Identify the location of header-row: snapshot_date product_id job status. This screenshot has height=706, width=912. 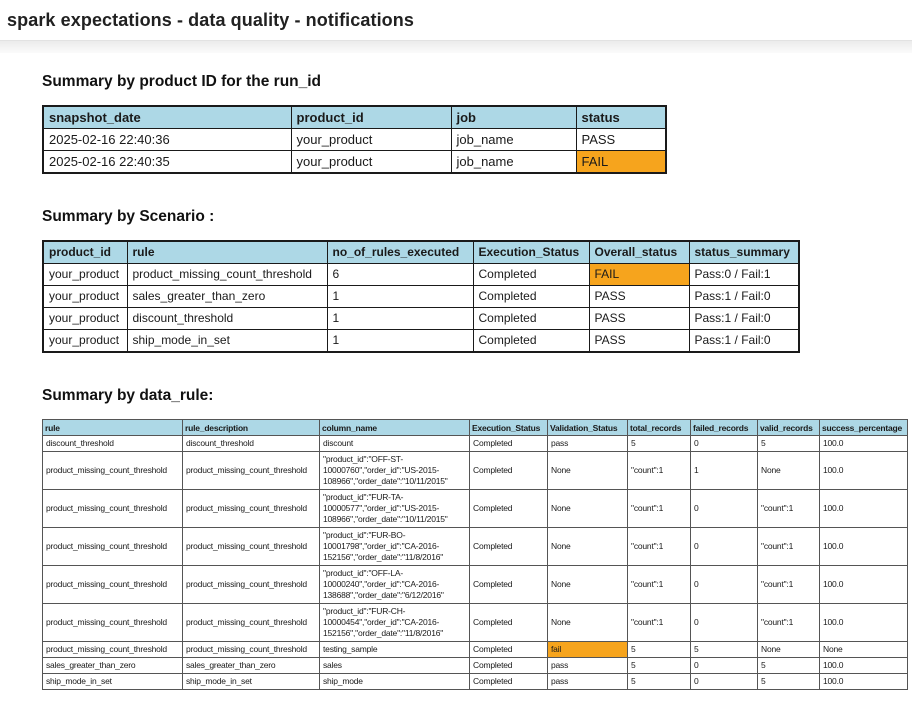
(354, 117).